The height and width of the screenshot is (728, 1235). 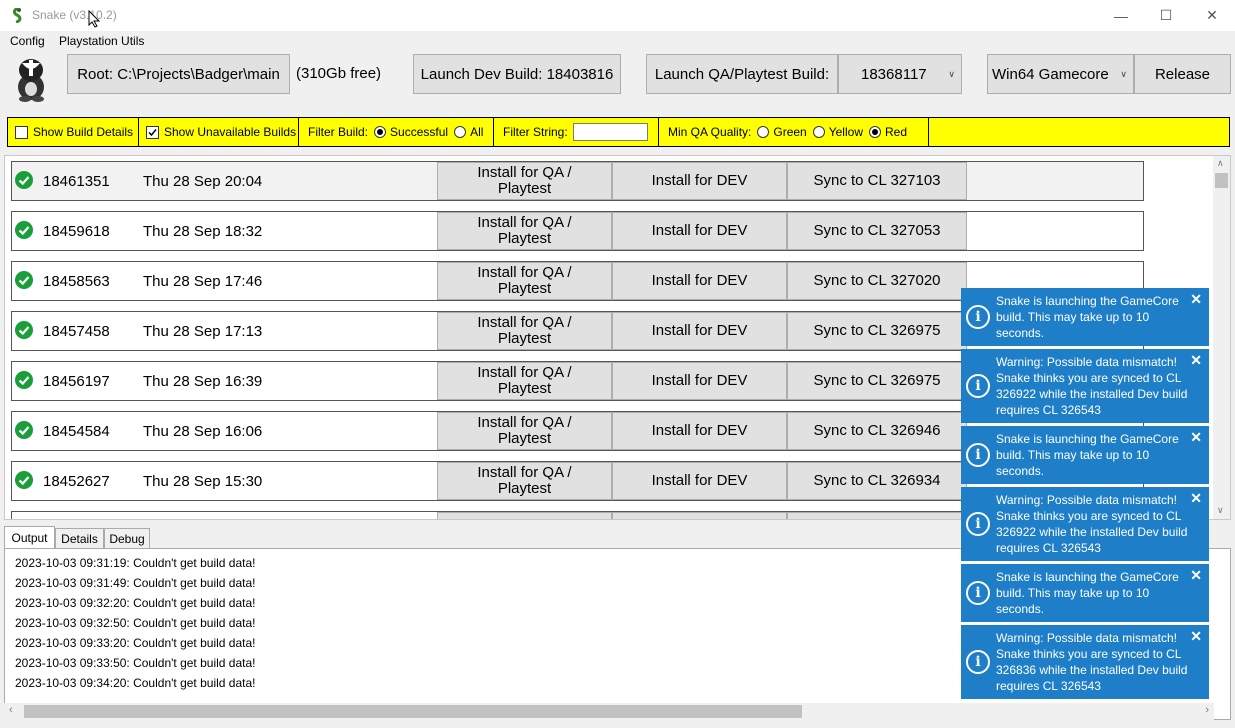 I want to click on snake-app-icon, so click(x=17, y=15).